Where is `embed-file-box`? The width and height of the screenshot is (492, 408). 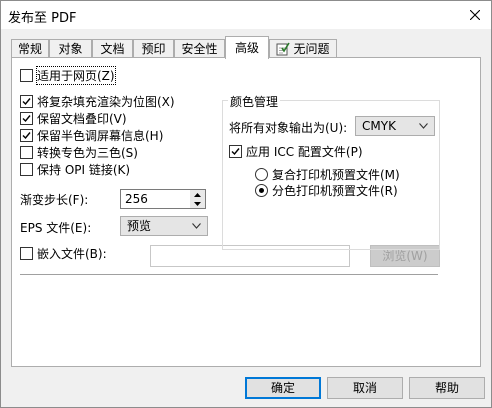 embed-file-box is located at coordinates (26, 253).